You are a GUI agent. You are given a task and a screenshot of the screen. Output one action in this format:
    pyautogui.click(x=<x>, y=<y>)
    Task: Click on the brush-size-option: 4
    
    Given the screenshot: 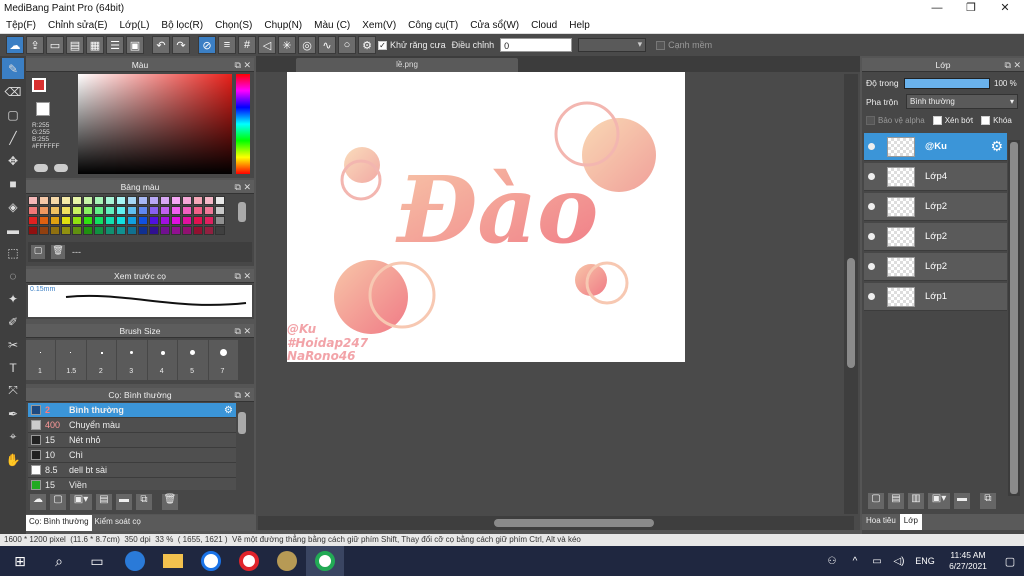 What is the action you would take?
    pyautogui.click(x=162, y=360)
    